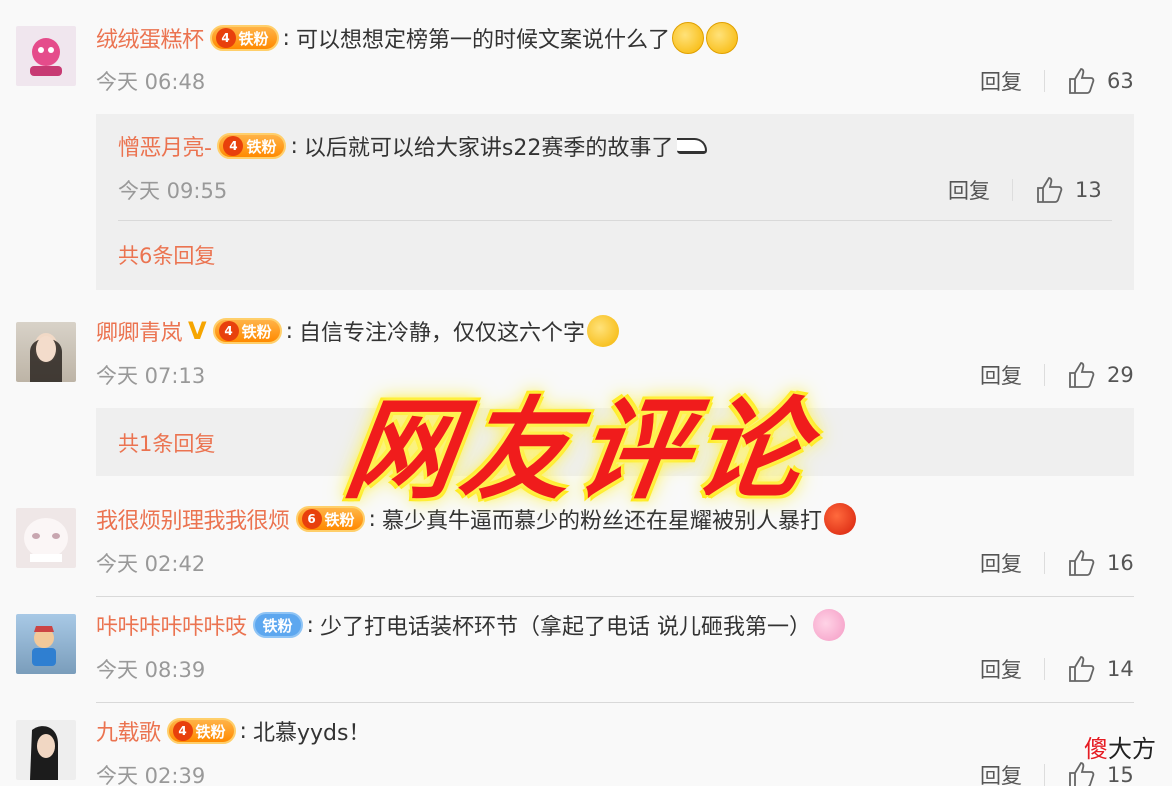  What do you see at coordinates (1120, 669) in the screenshot?
I see `like-count: 14` at bounding box center [1120, 669].